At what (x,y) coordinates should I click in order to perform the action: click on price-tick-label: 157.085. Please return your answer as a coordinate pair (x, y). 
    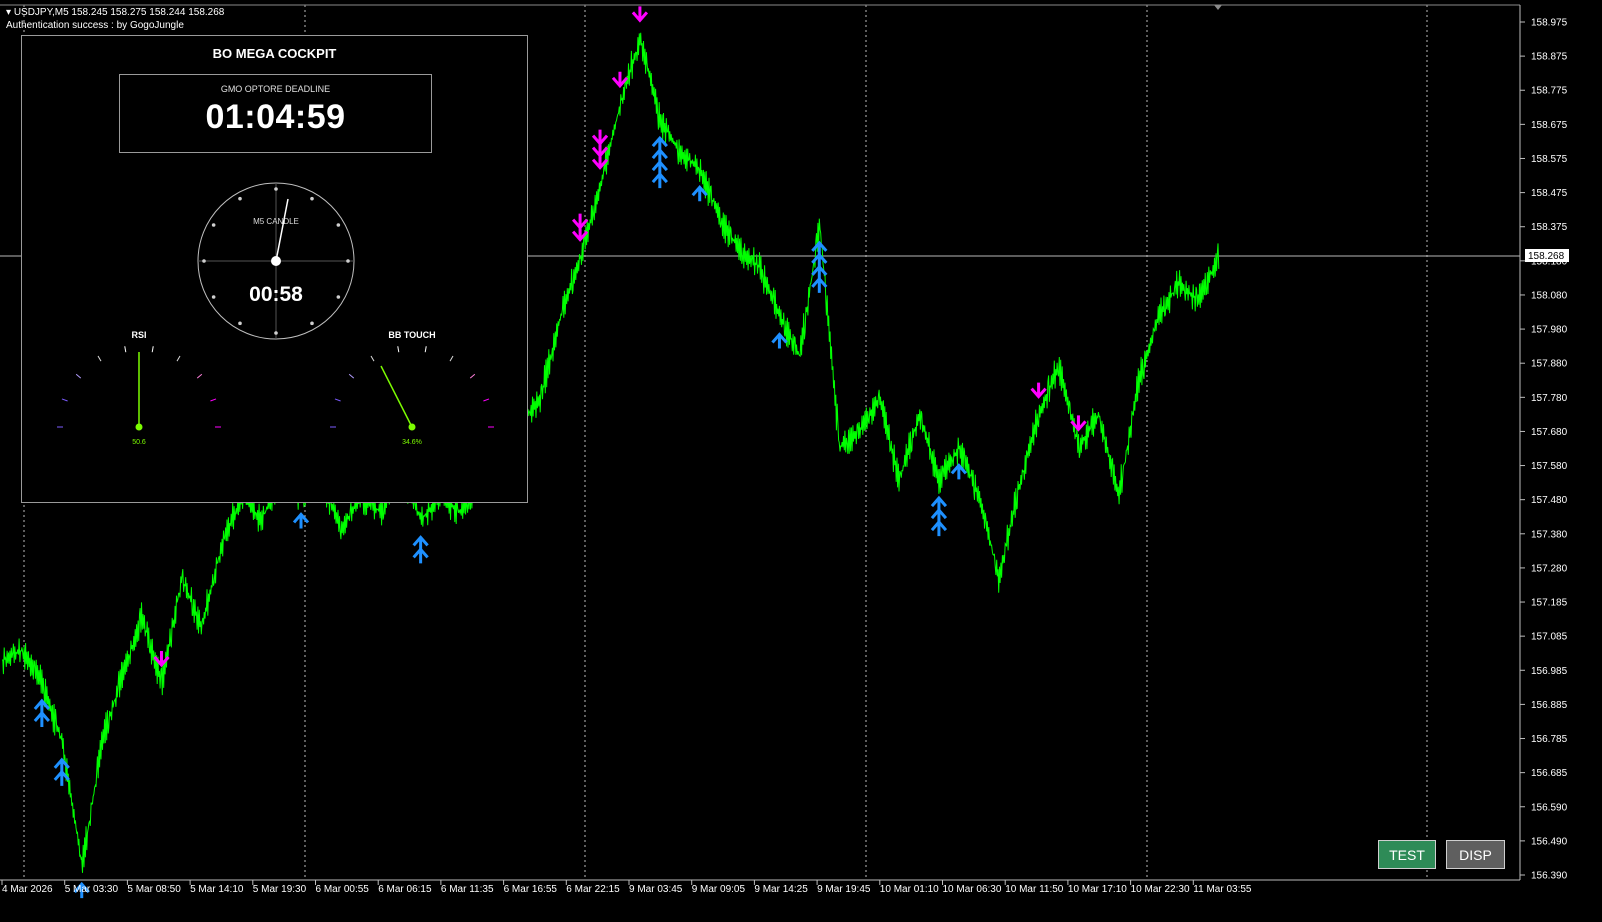
    Looking at the image, I should click on (1549, 637).